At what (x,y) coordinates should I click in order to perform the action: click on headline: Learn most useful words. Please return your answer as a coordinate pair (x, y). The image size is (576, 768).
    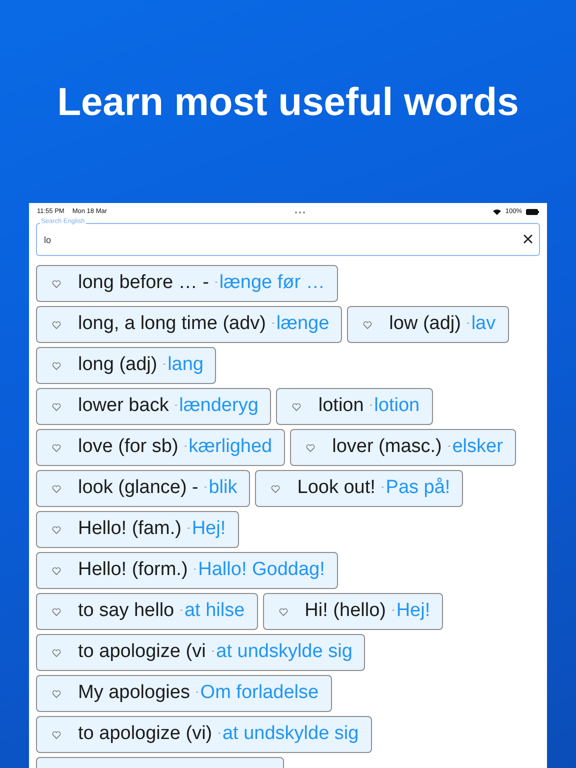
    Looking at the image, I should click on (288, 103).